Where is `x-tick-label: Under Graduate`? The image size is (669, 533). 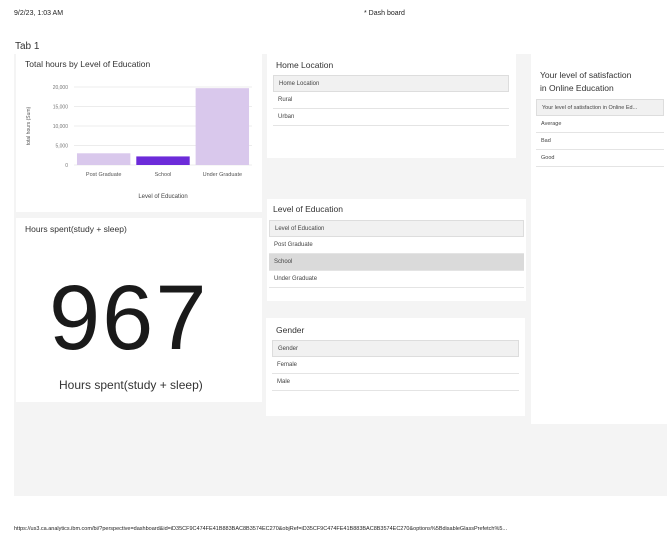
x-tick-label: Under Graduate is located at coordinates (222, 175).